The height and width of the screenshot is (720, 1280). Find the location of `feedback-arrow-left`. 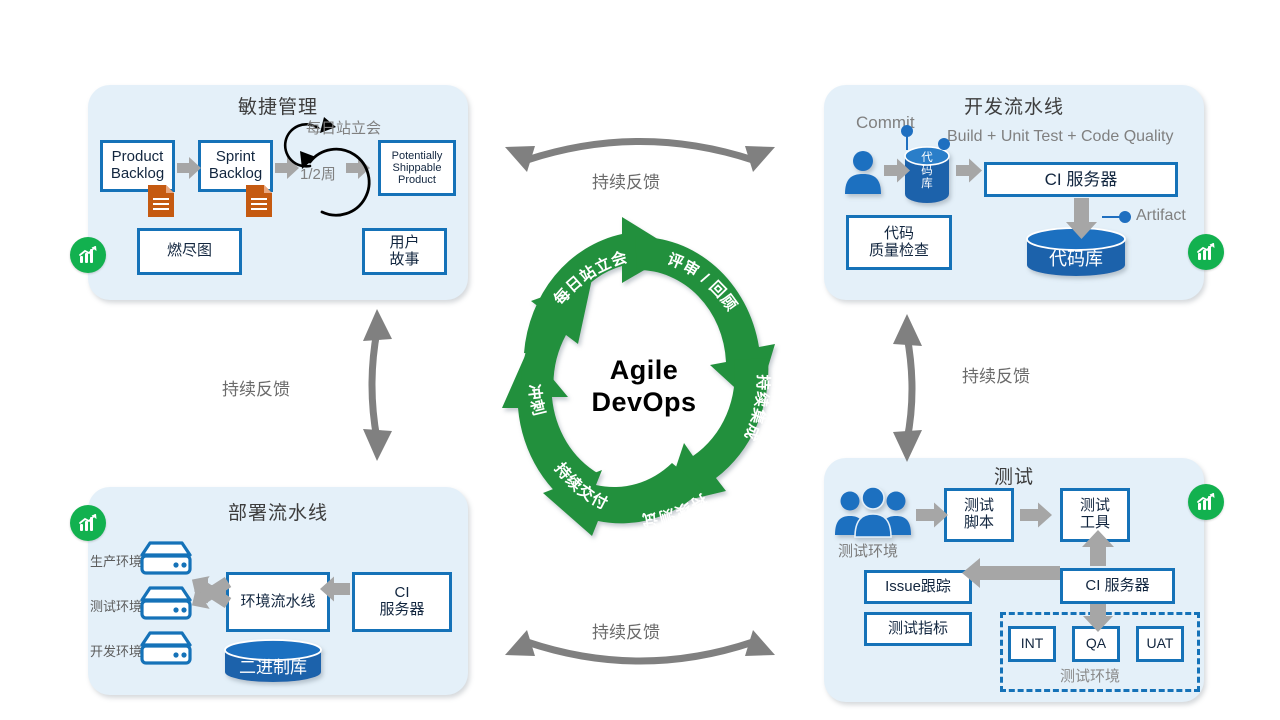

feedback-arrow-left is located at coordinates (377, 385).